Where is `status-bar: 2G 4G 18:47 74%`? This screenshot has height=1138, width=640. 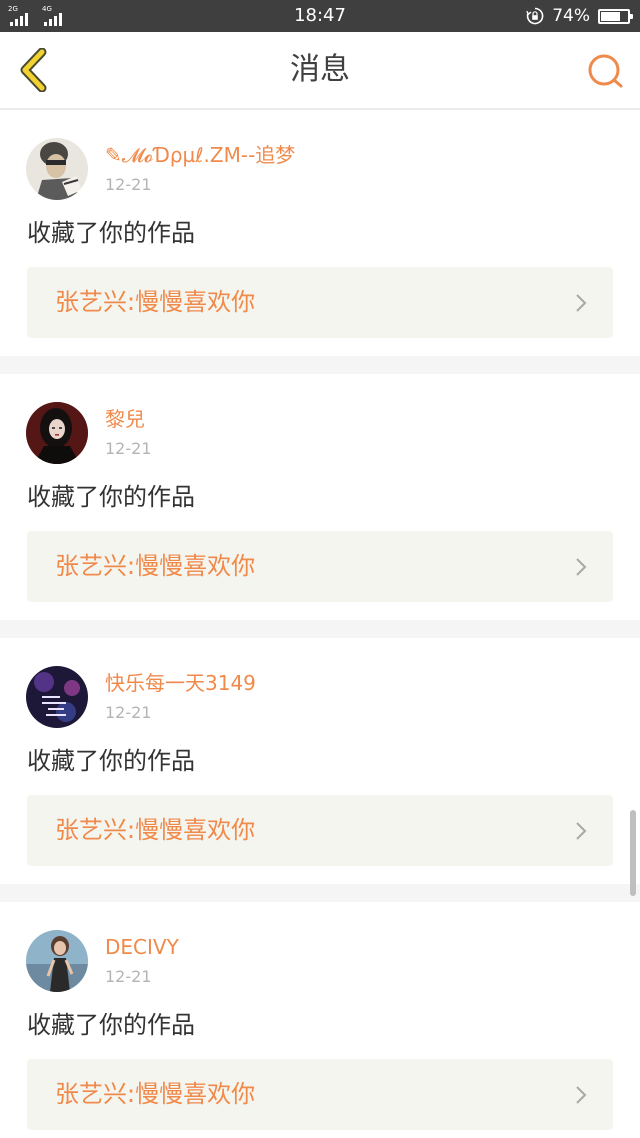 status-bar: 2G 4G 18:47 74% is located at coordinates (320, 16).